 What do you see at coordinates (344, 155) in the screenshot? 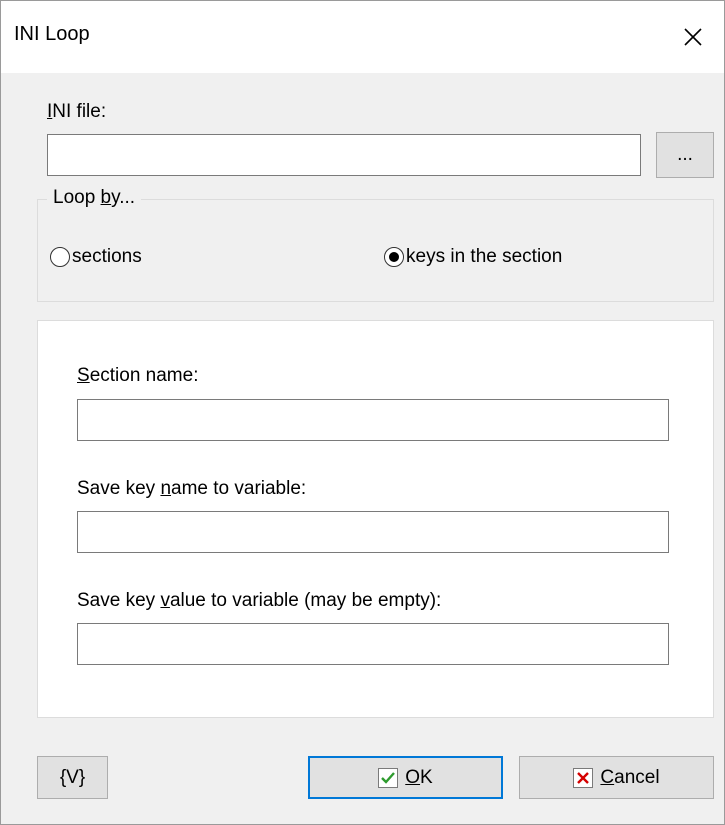
I see `ini-file-input` at bounding box center [344, 155].